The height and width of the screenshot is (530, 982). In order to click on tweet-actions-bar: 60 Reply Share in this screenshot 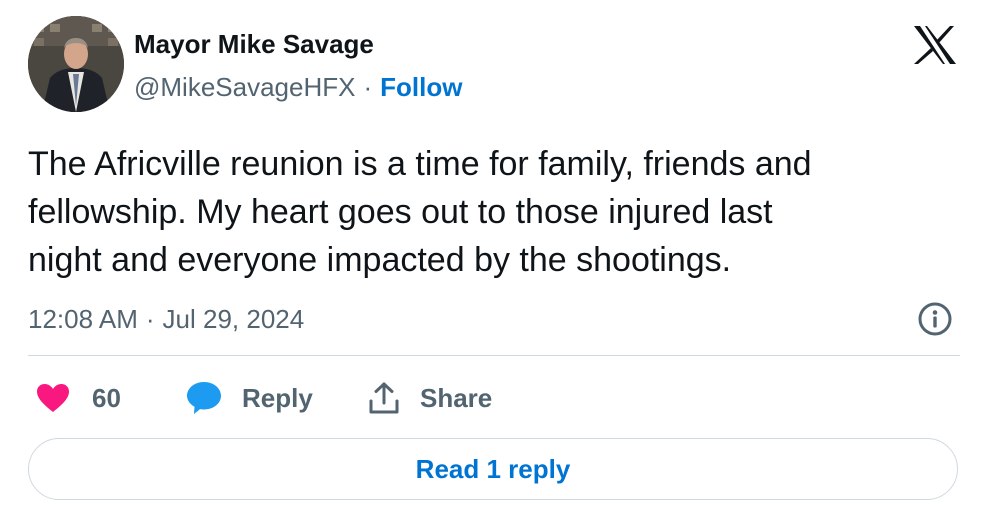, I will do `click(491, 398)`.